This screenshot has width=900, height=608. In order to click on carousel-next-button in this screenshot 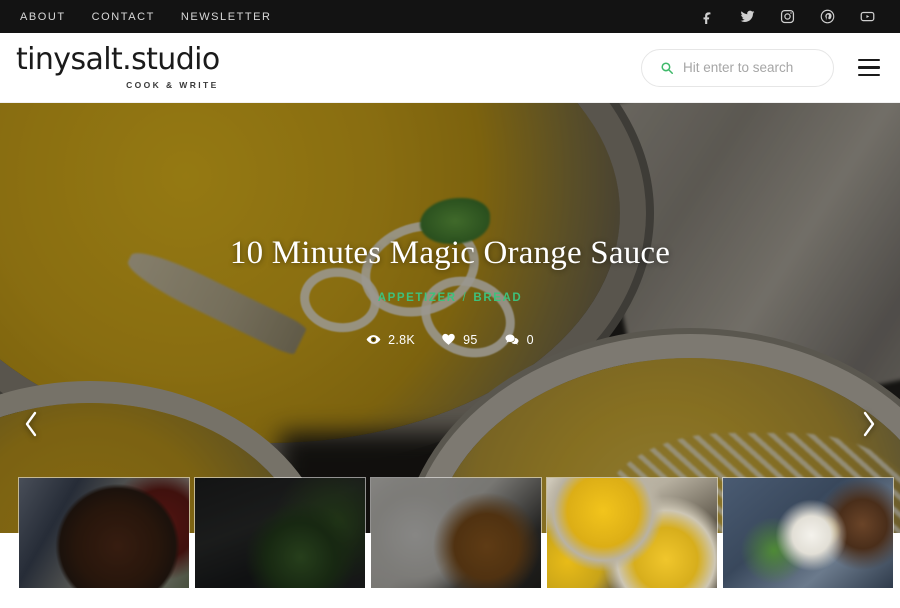, I will do `click(869, 424)`.